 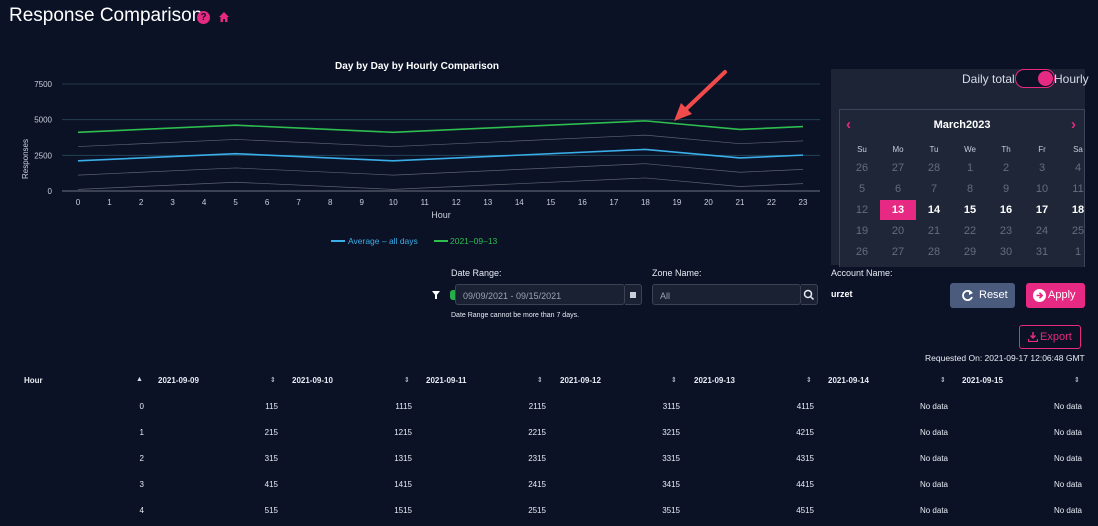 I want to click on calendar-day: 25, so click(x=1078, y=231).